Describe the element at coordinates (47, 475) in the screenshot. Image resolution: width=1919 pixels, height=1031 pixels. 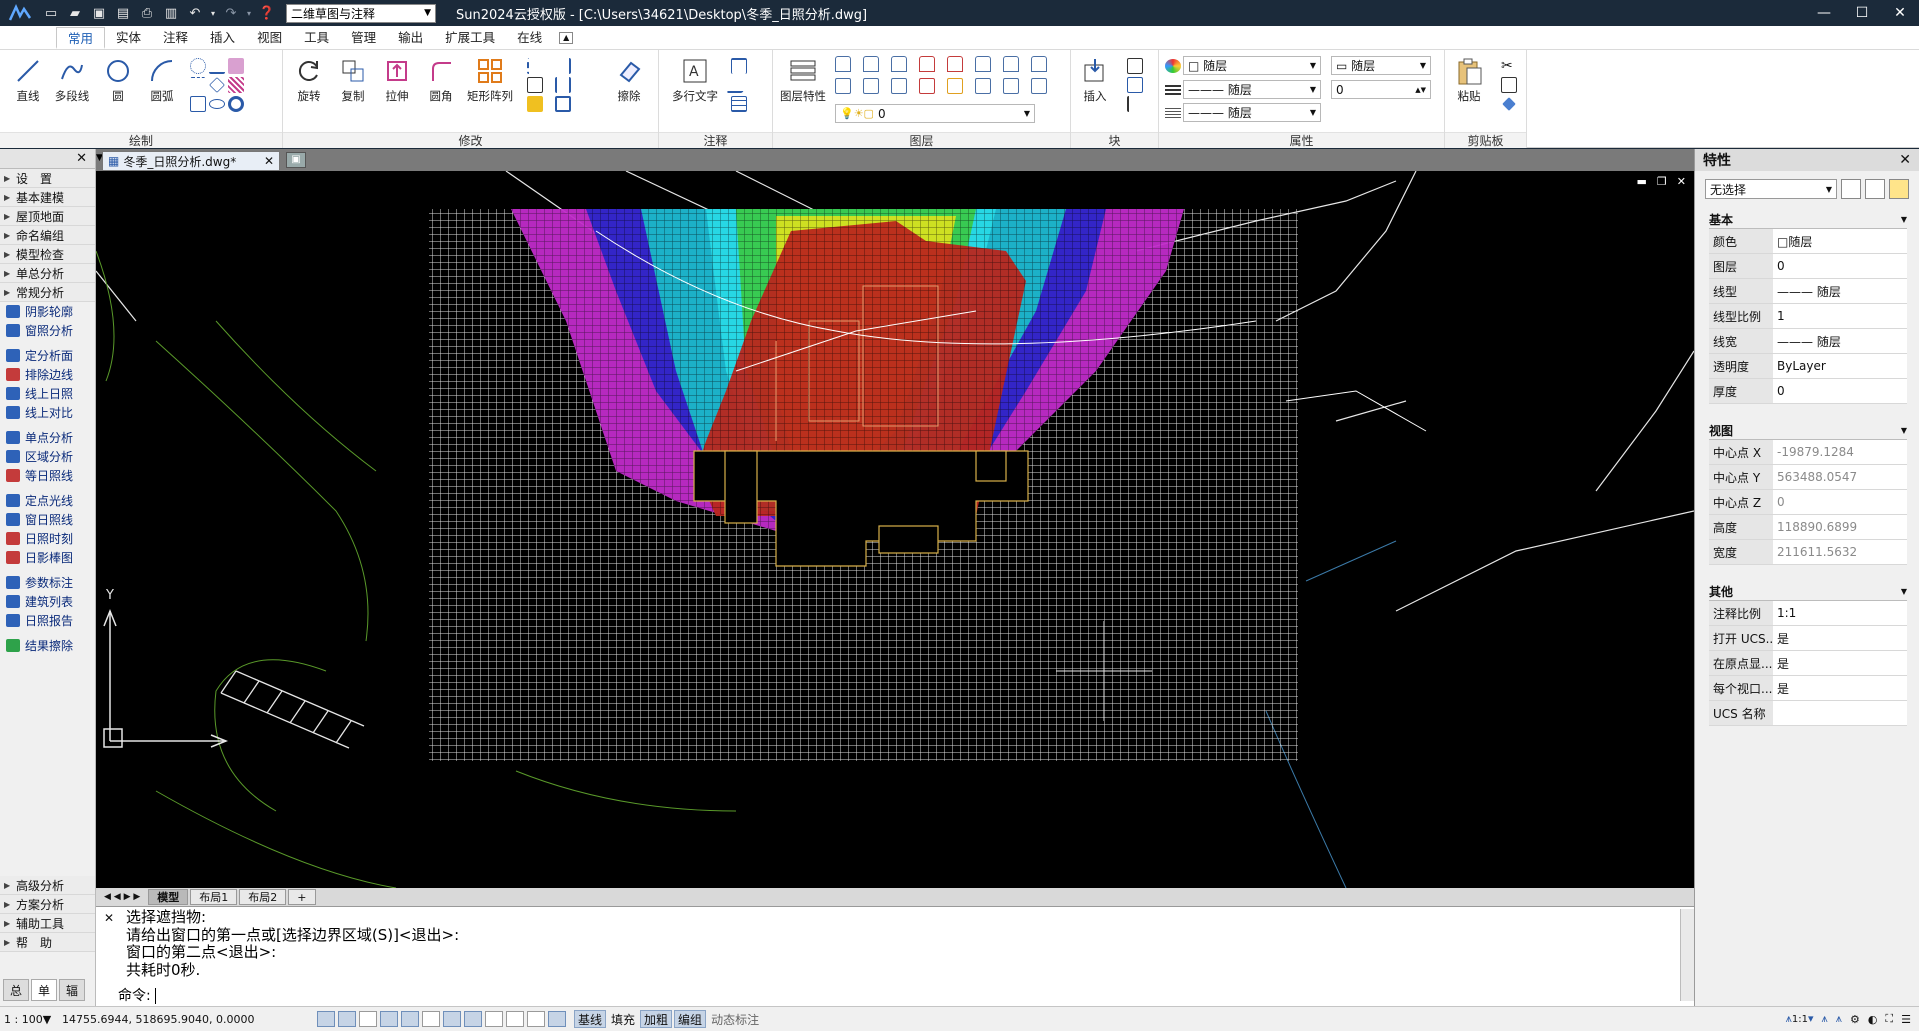
I see `palette-item: 等日照线` at that location.